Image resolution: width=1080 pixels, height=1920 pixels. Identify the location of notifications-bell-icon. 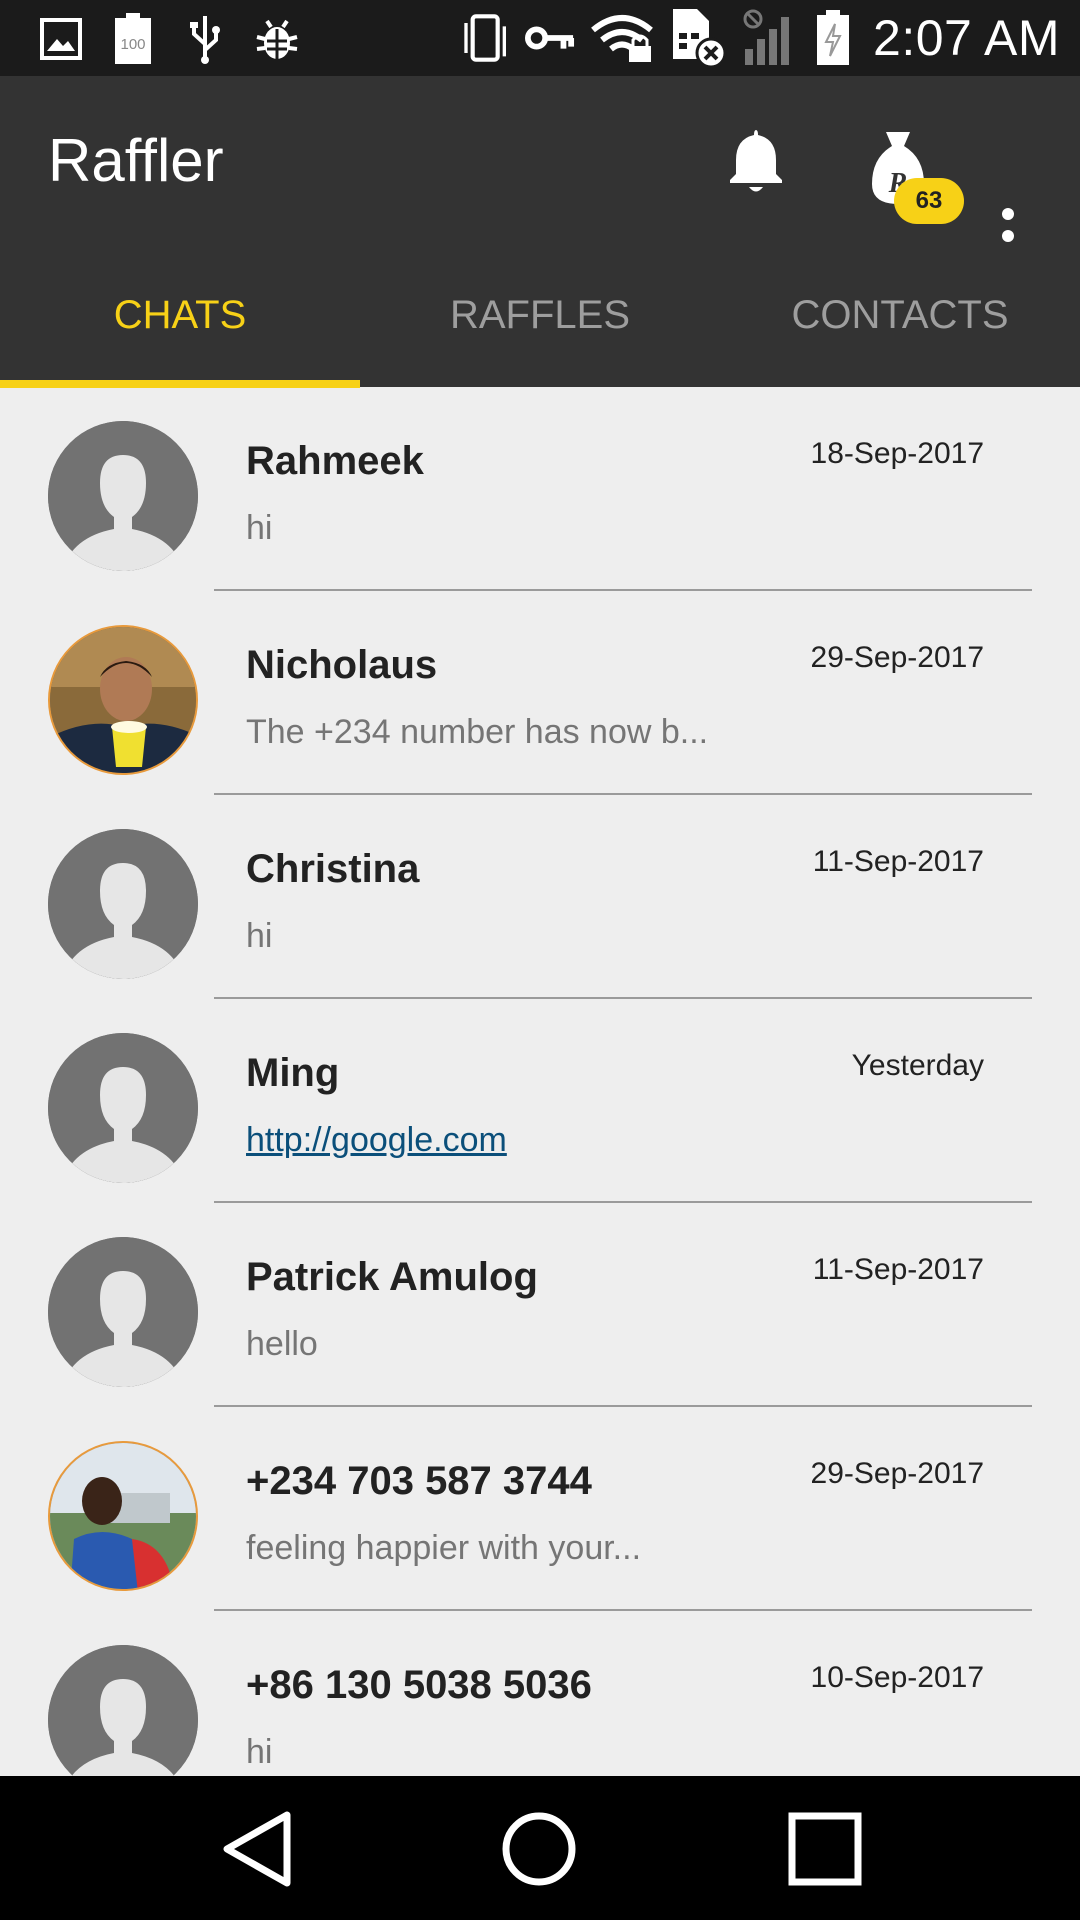
(756, 161).